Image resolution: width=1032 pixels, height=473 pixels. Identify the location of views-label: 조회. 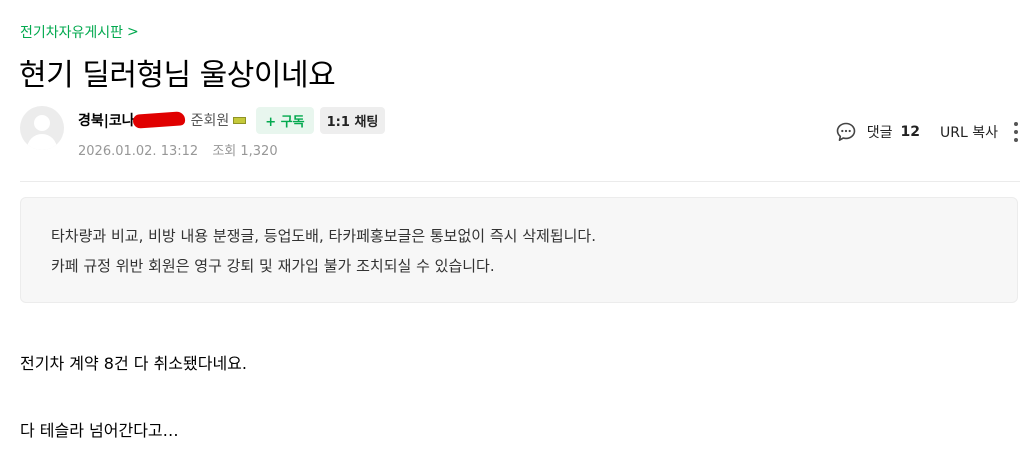
(224, 151).